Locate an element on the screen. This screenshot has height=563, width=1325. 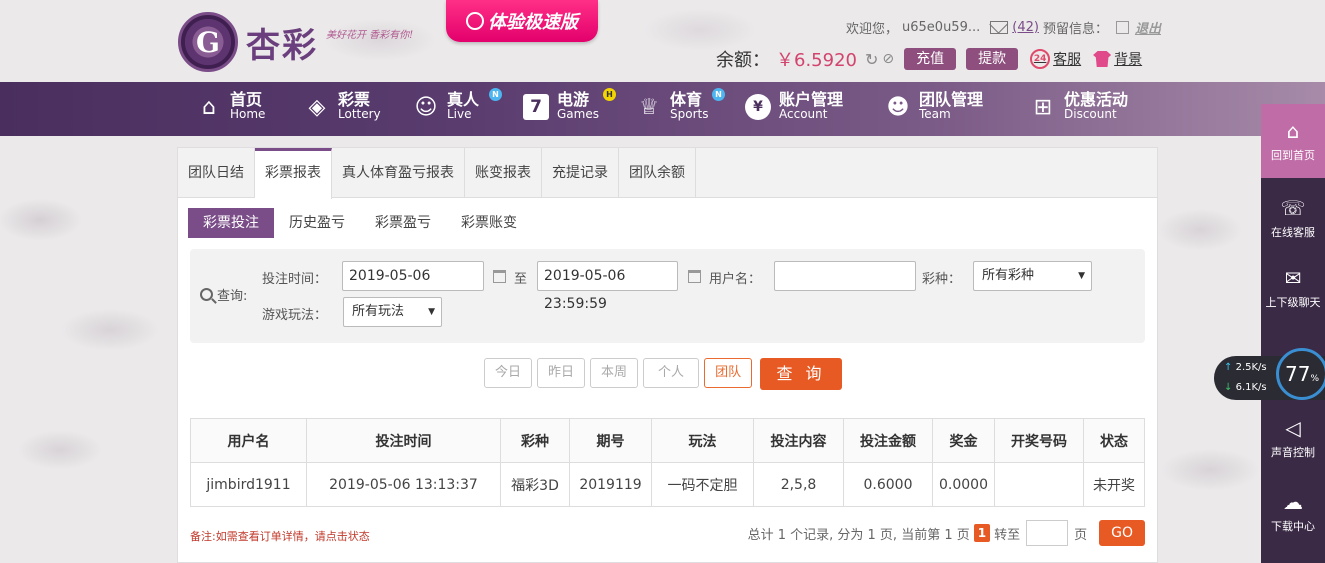
nav-home: ⌂ 首页 Home is located at coordinates (230, 107).